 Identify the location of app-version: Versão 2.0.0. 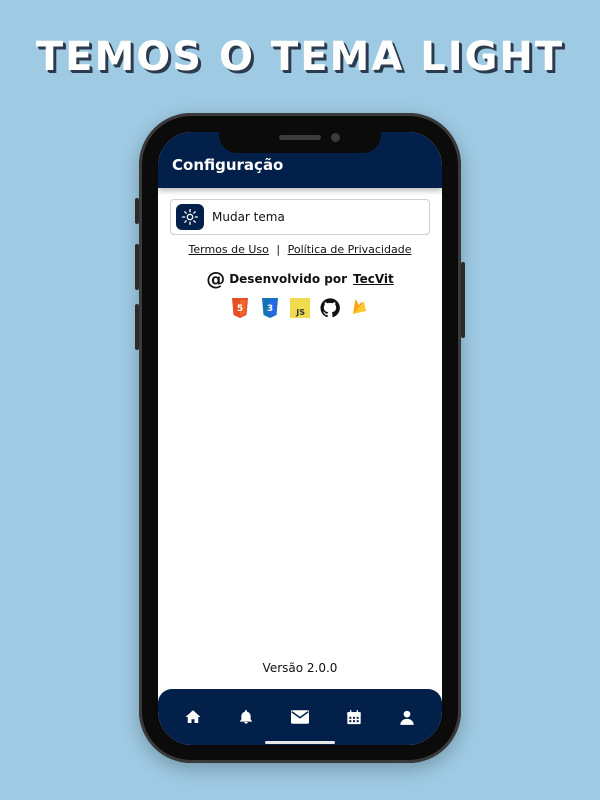
(300, 668).